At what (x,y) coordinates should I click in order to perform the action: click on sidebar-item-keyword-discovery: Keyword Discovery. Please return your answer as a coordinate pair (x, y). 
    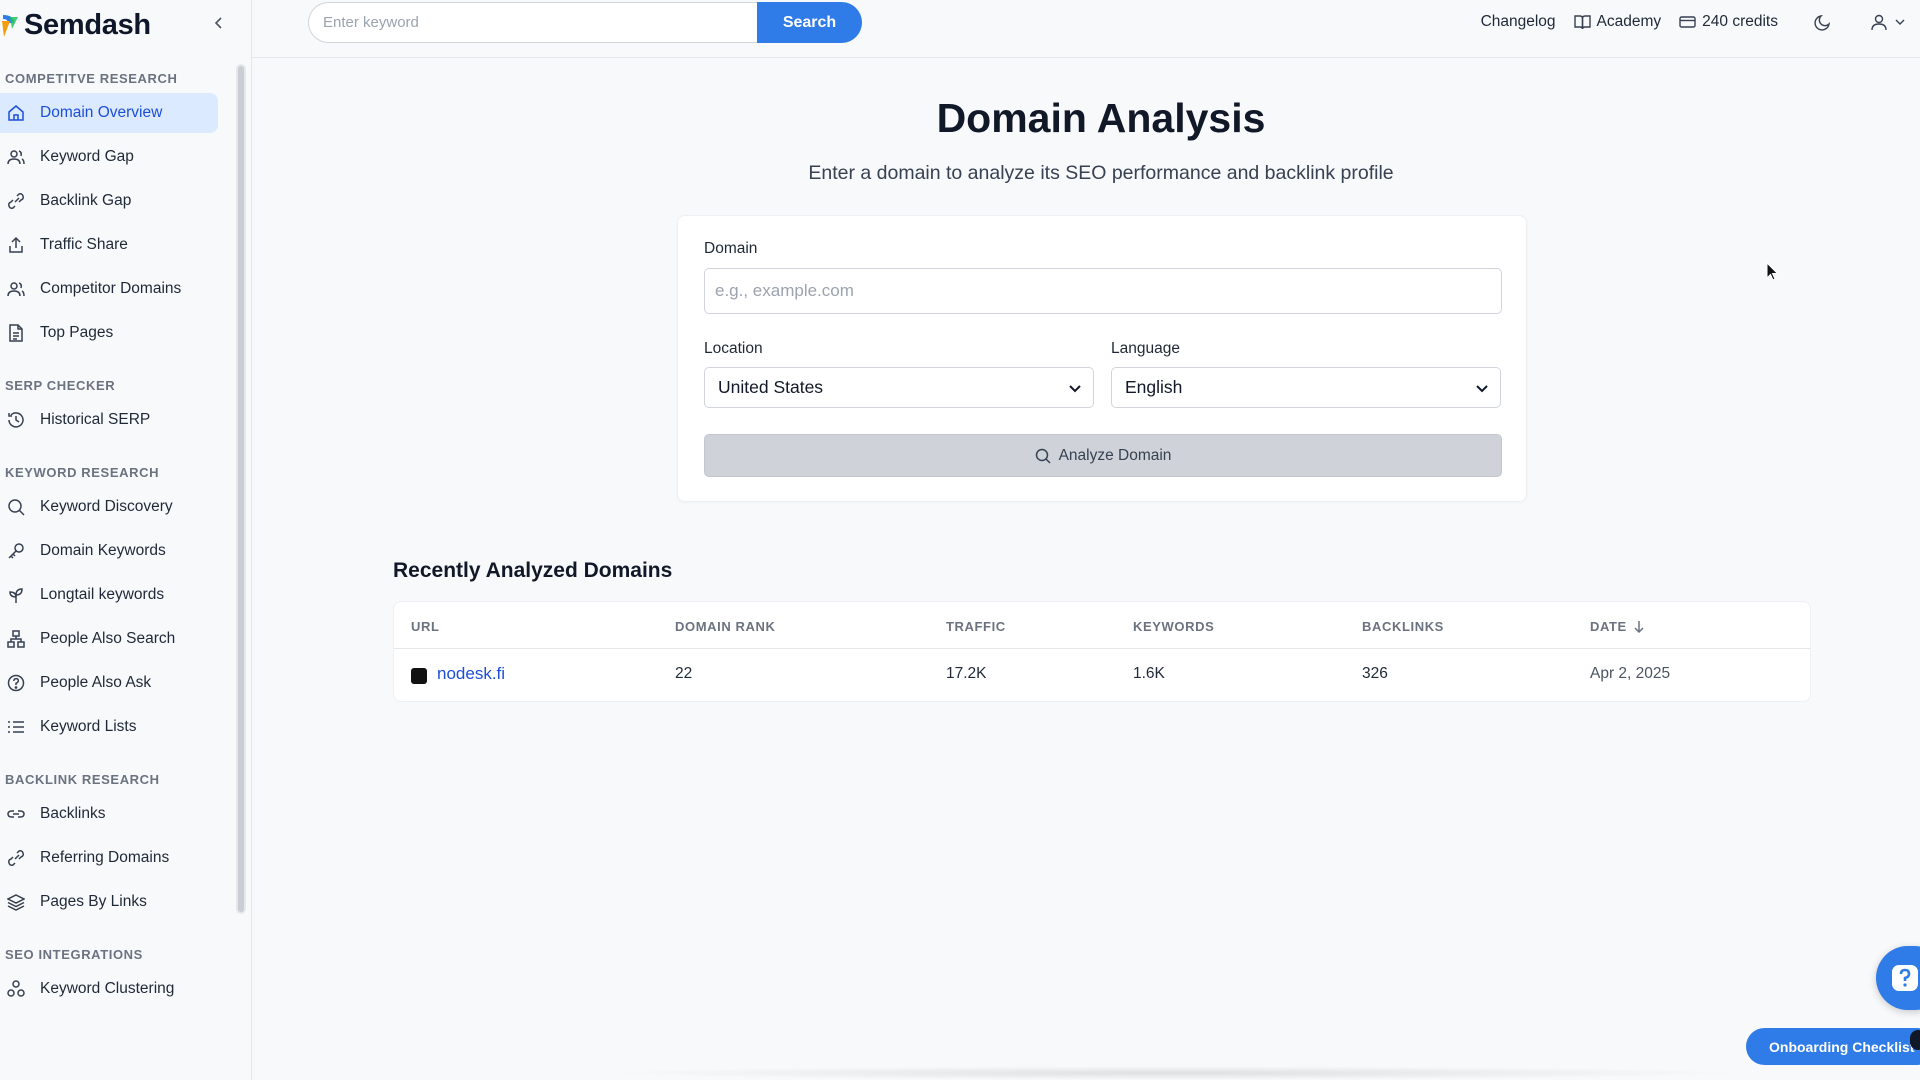
    Looking at the image, I should click on (109, 507).